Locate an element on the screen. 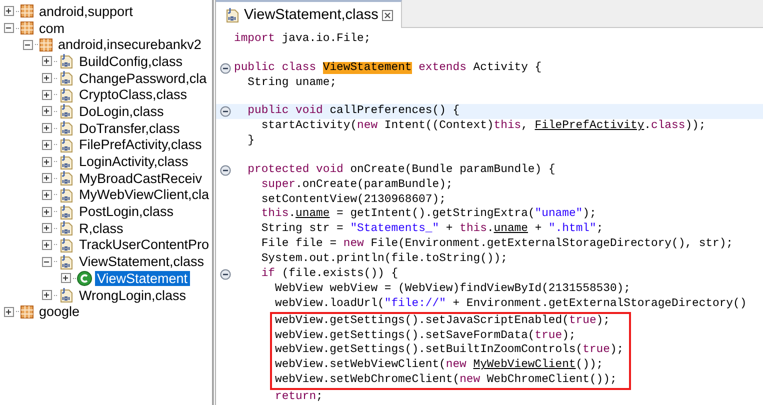 This screenshot has height=405, width=763. tree-item: ChangePassword,cla is located at coordinates (143, 78).